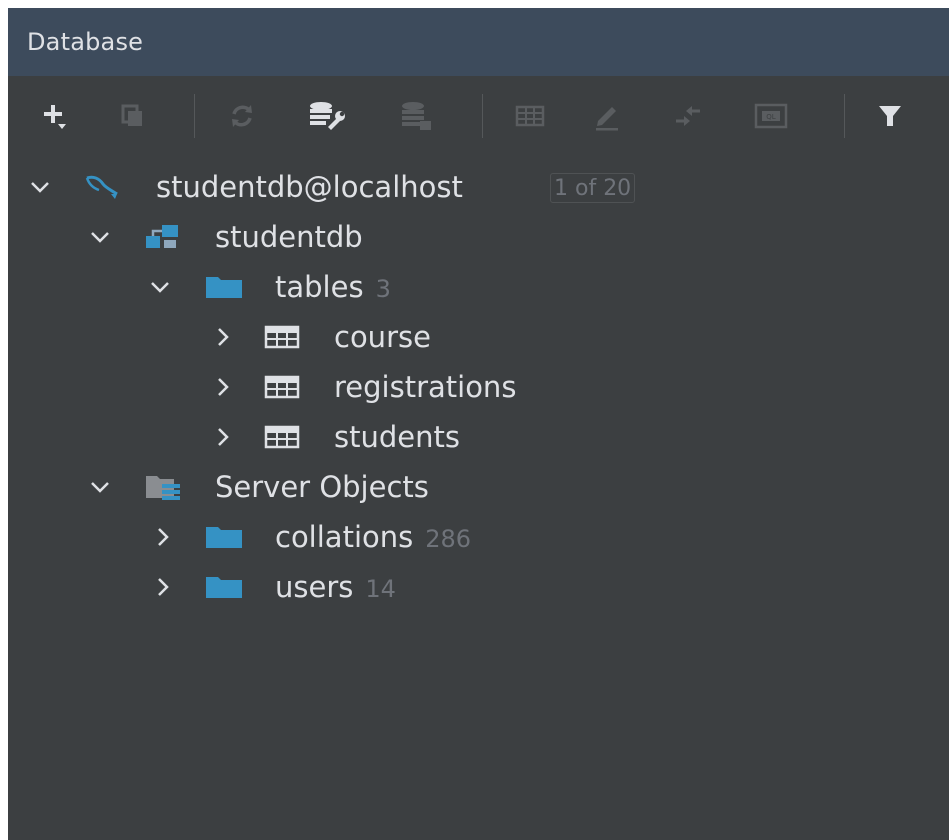 The width and height of the screenshot is (949, 840). Describe the element at coordinates (478, 437) in the screenshot. I see `tree-node-table: students` at that location.